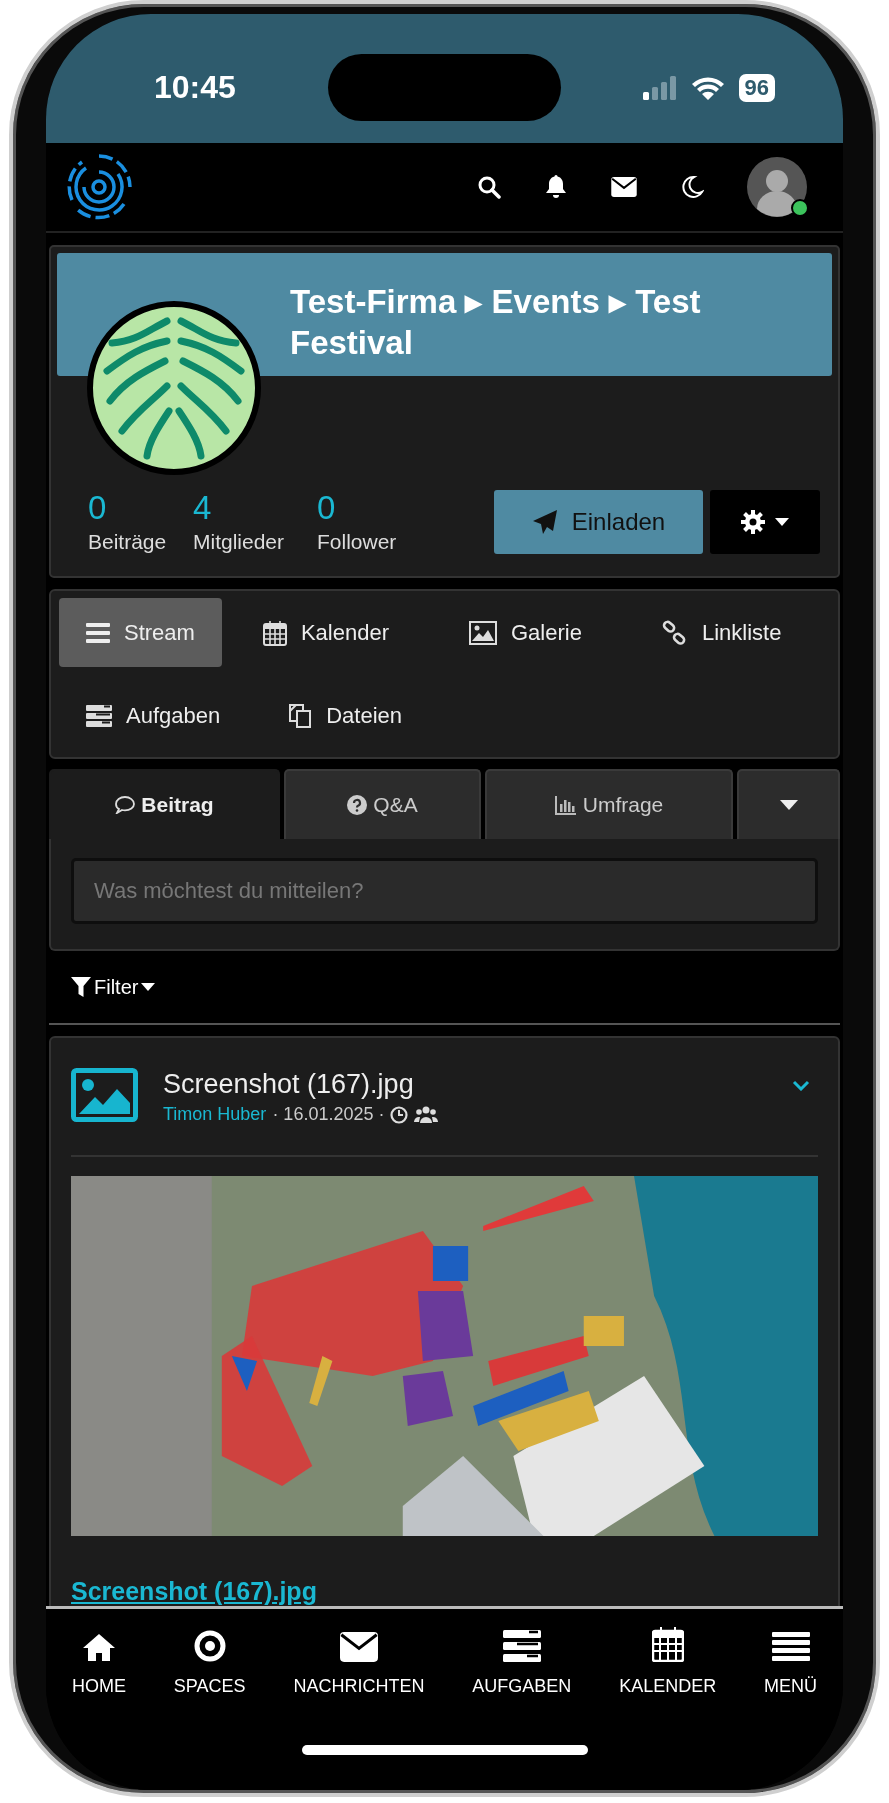 The height and width of the screenshot is (1803, 889). Describe the element at coordinates (659, 87) in the screenshot. I see `signal-icon` at that location.